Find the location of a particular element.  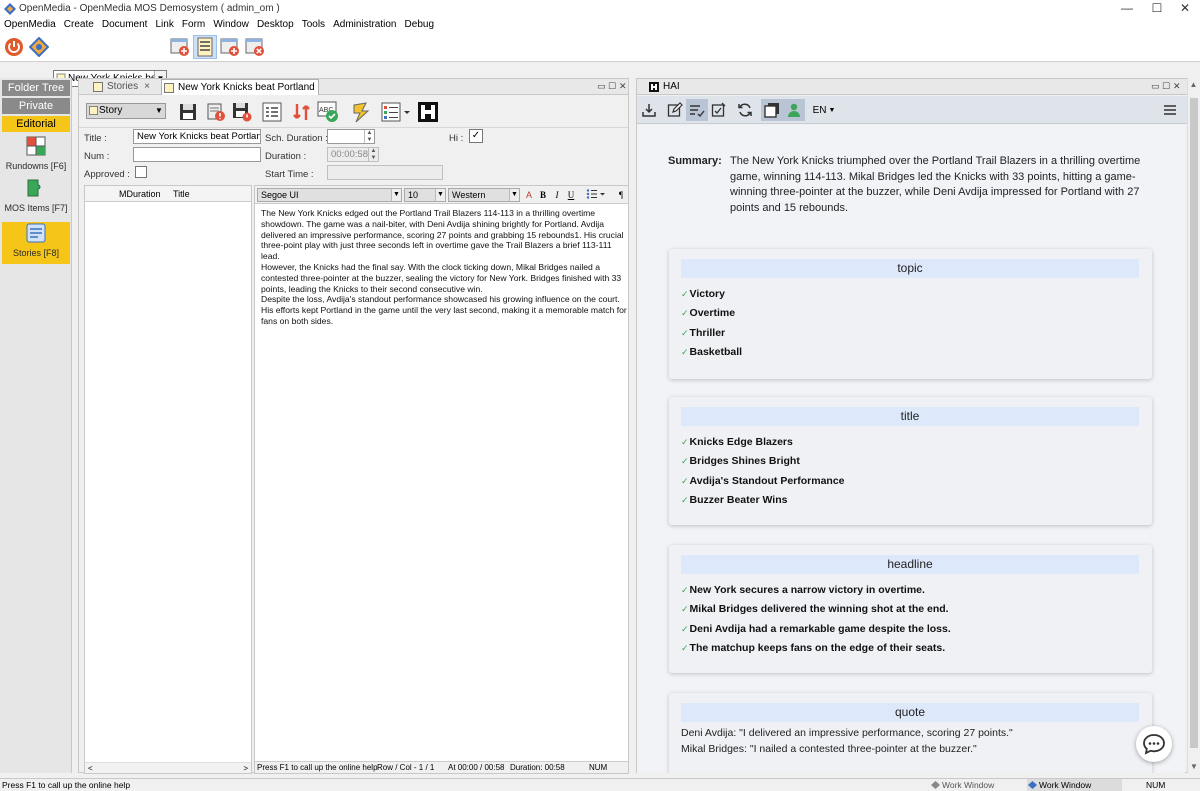

swap-button is located at coordinates (302, 112).